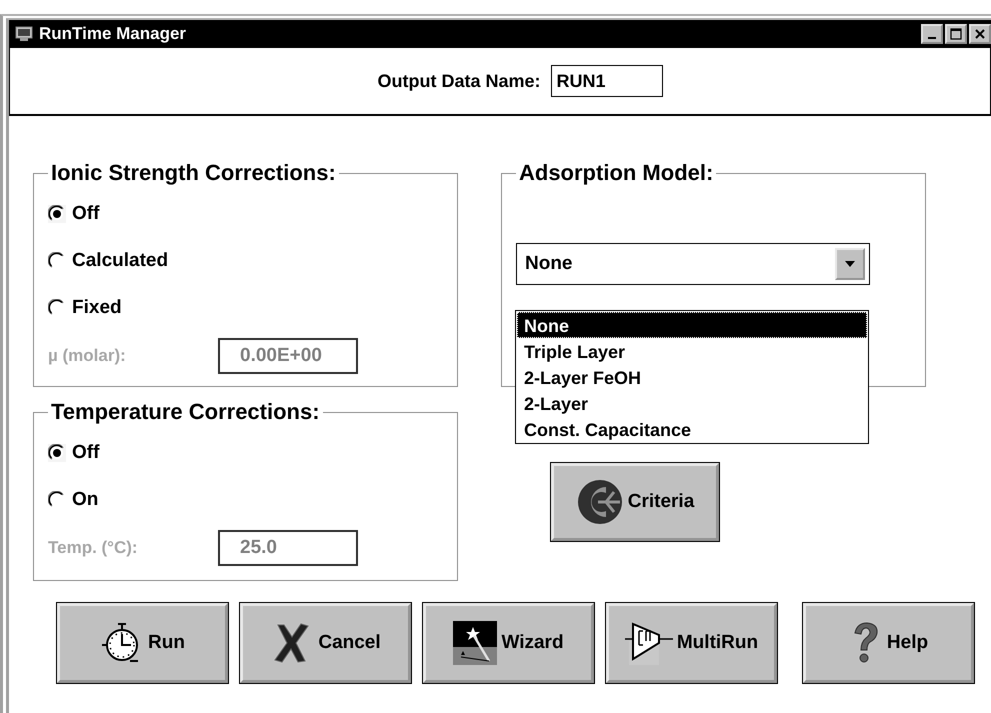  Describe the element at coordinates (648, 643) in the screenshot. I see `funnel-icon` at that location.